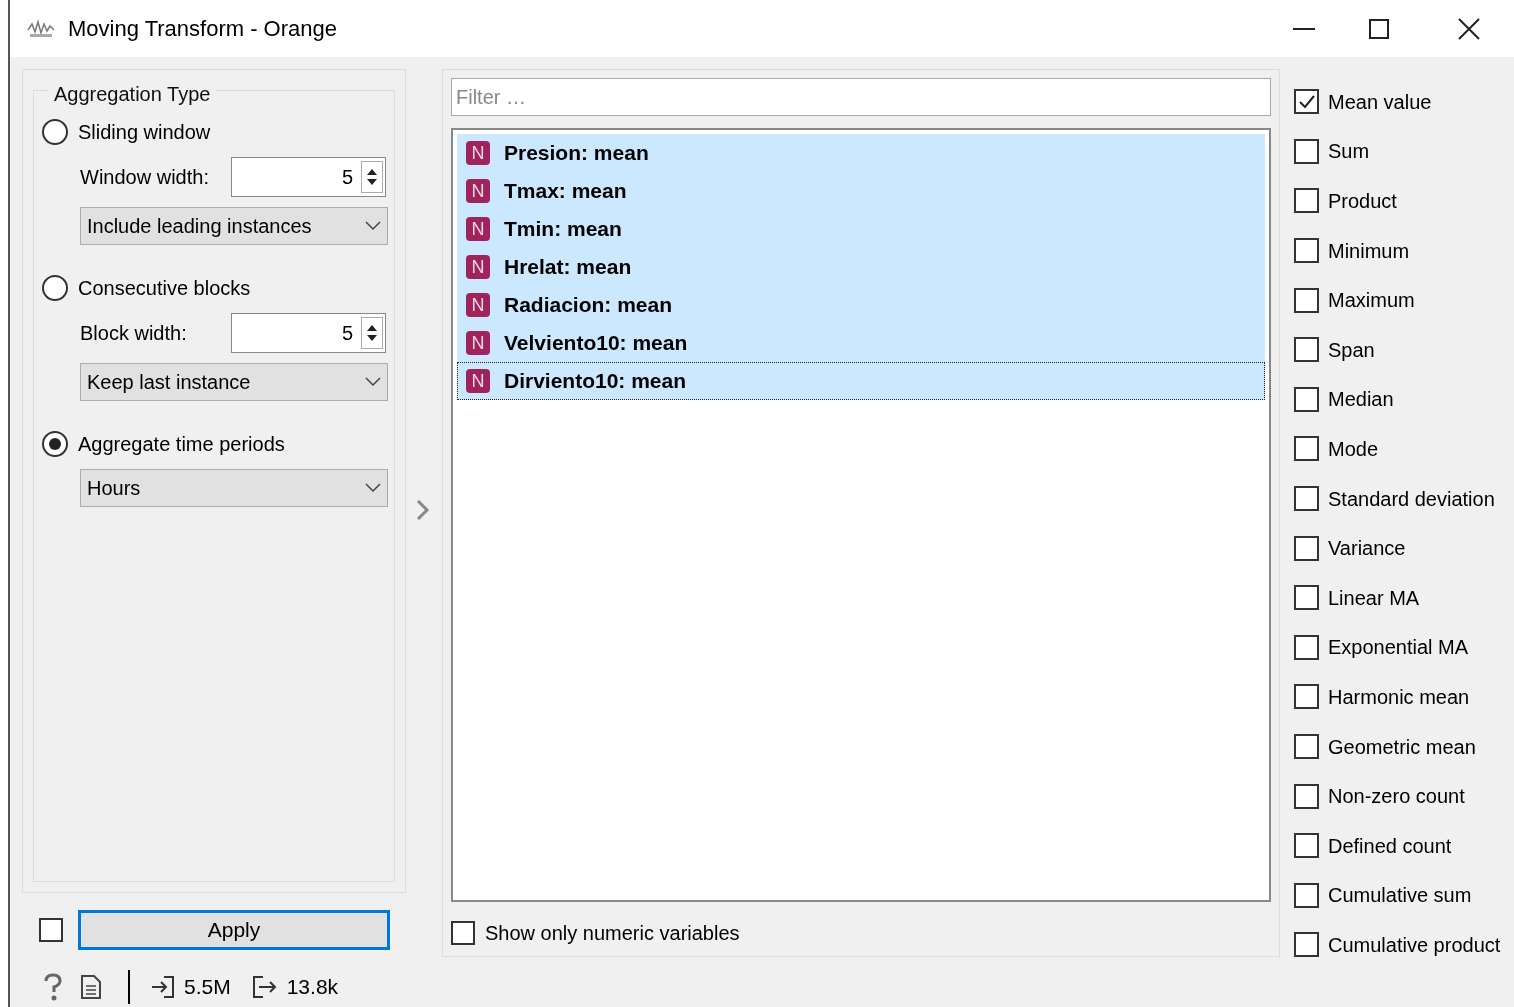 This screenshot has height=1007, width=1514. Describe the element at coordinates (1361, 400) in the screenshot. I see `checkbox-label: Median` at that location.